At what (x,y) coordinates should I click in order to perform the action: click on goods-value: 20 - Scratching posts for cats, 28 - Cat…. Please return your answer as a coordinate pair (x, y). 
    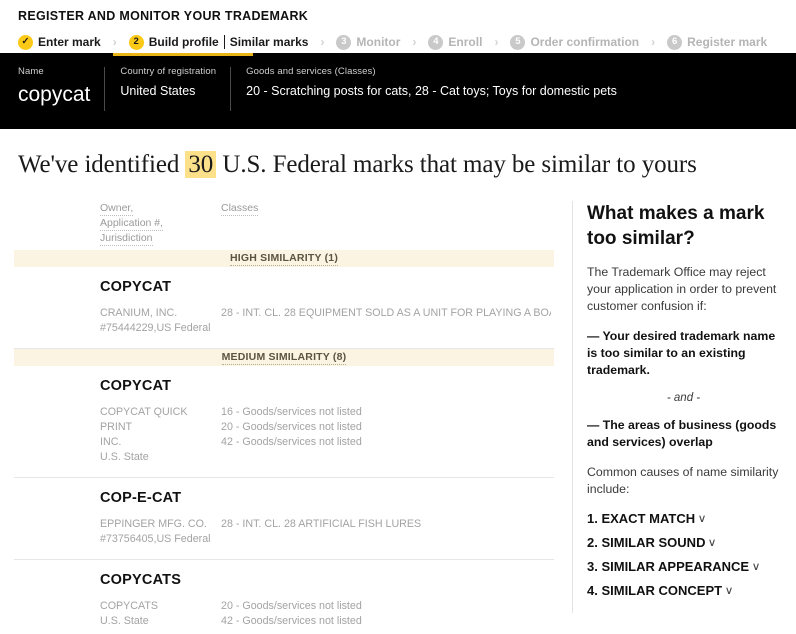
    Looking at the image, I should click on (431, 91).